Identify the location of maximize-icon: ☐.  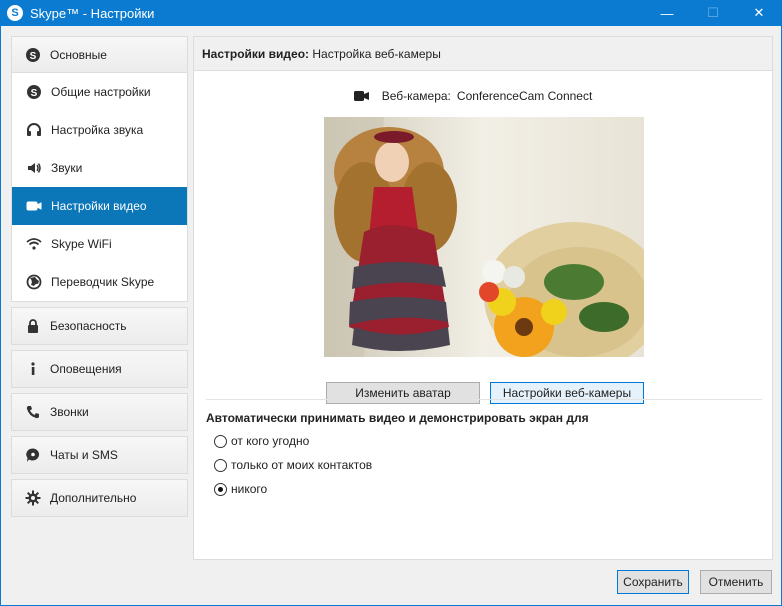
(713, 12).